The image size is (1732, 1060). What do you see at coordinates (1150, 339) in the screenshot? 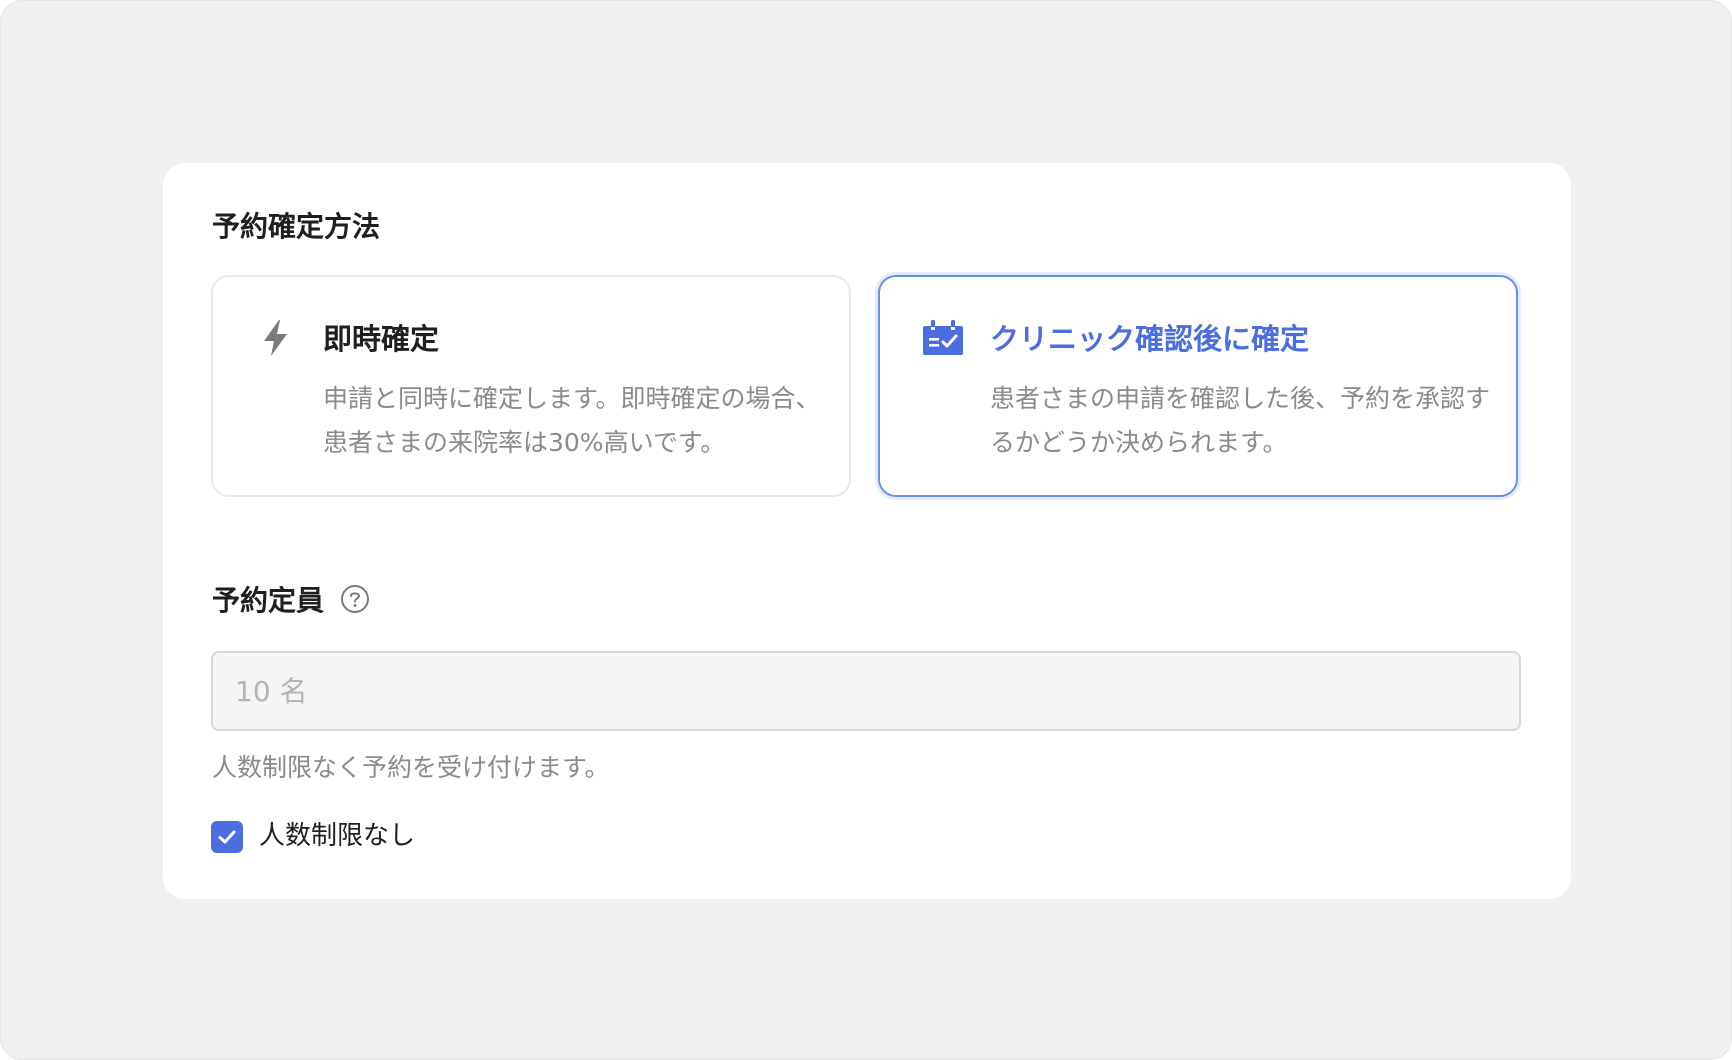
I see `option-clinic-review-title: クリニック確認後に確定` at bounding box center [1150, 339].